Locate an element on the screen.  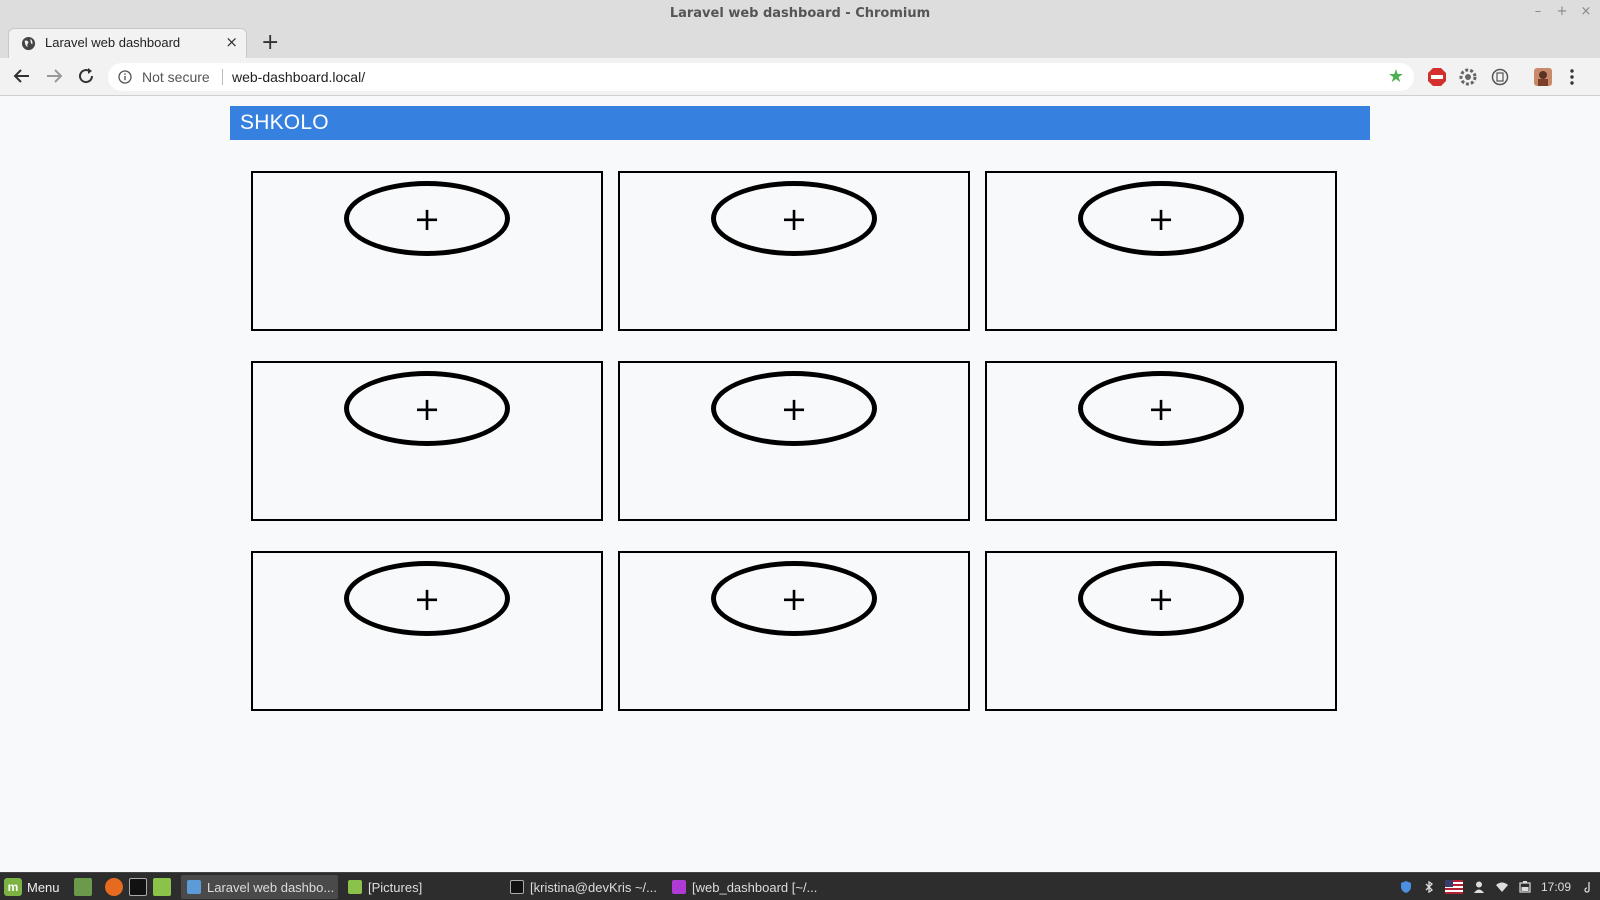
wifi-icon is located at coordinates (1502, 887).